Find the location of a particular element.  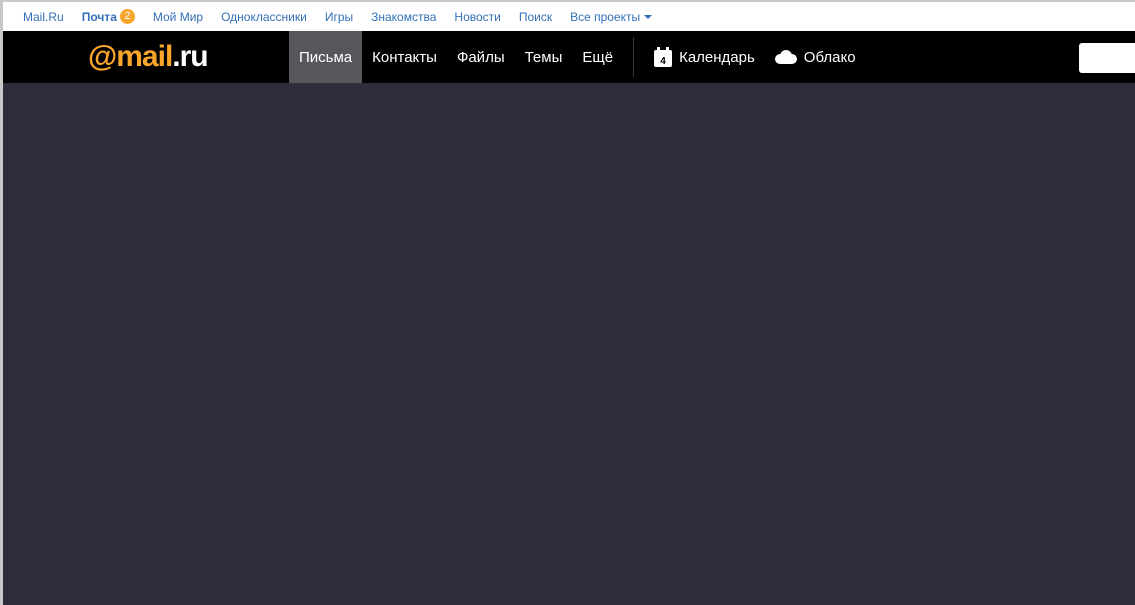

nav-calendar: 4 Календарь is located at coordinates (704, 57).